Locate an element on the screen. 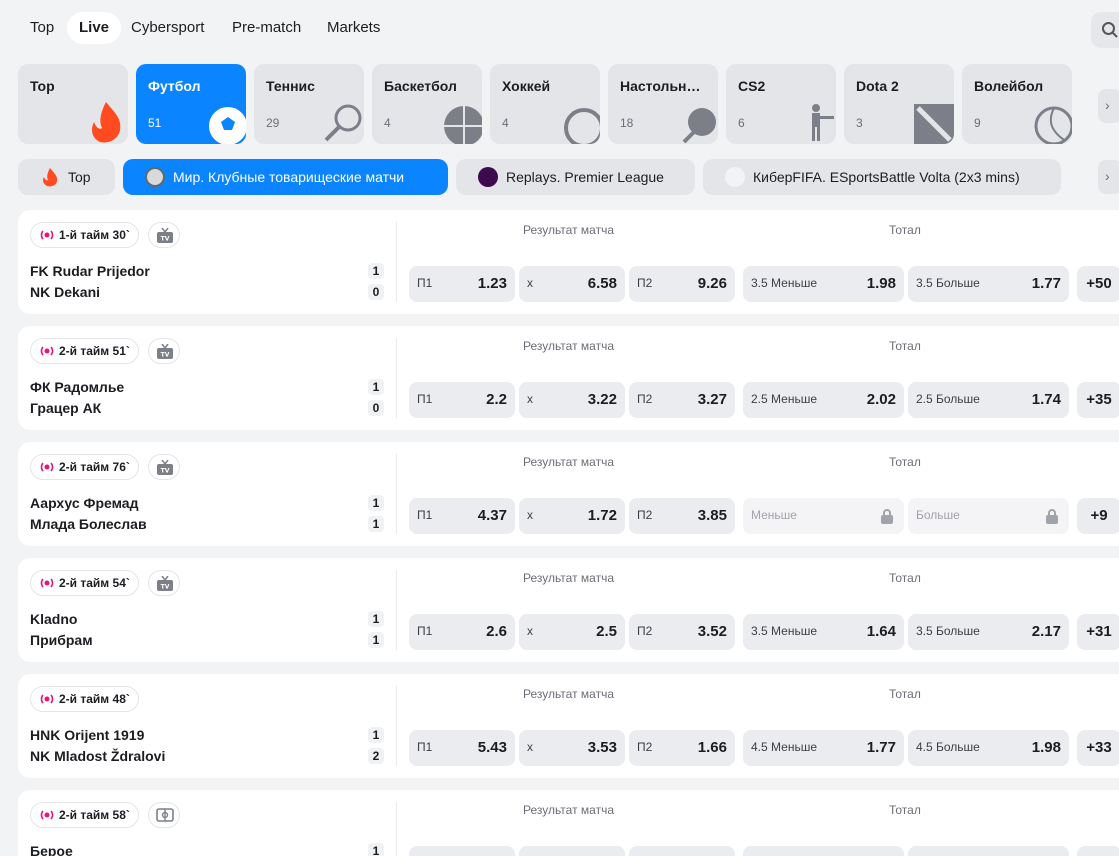 The width and height of the screenshot is (1119, 856). odd-x-button: х 6.58 is located at coordinates (572, 284).